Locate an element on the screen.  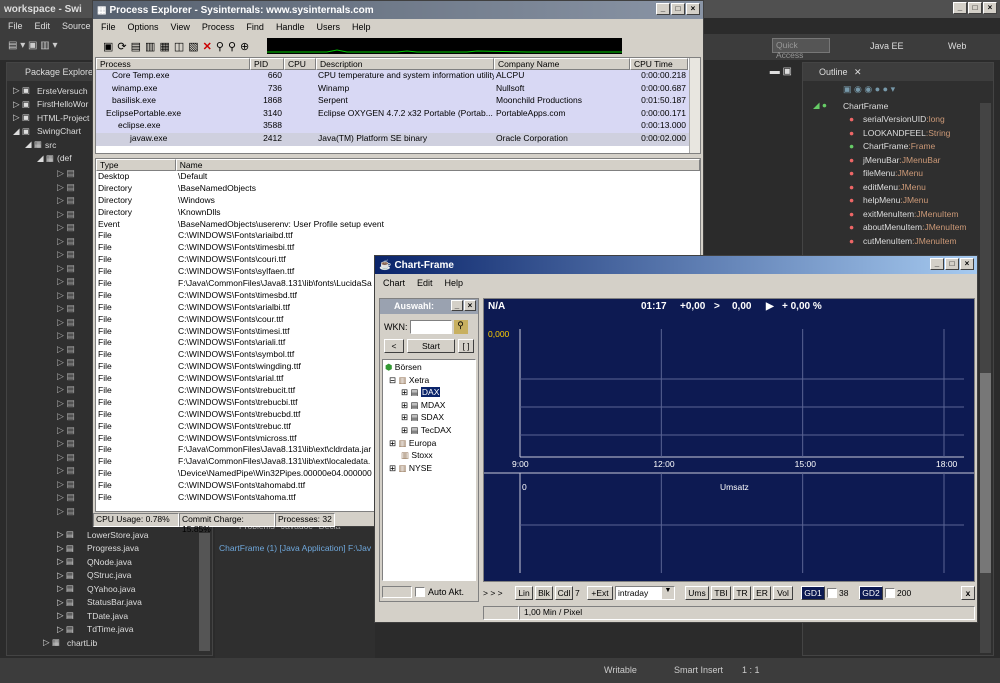
process-row: eclipse.exe 3588 0:00:13.000 is located at coordinates (398, 126).